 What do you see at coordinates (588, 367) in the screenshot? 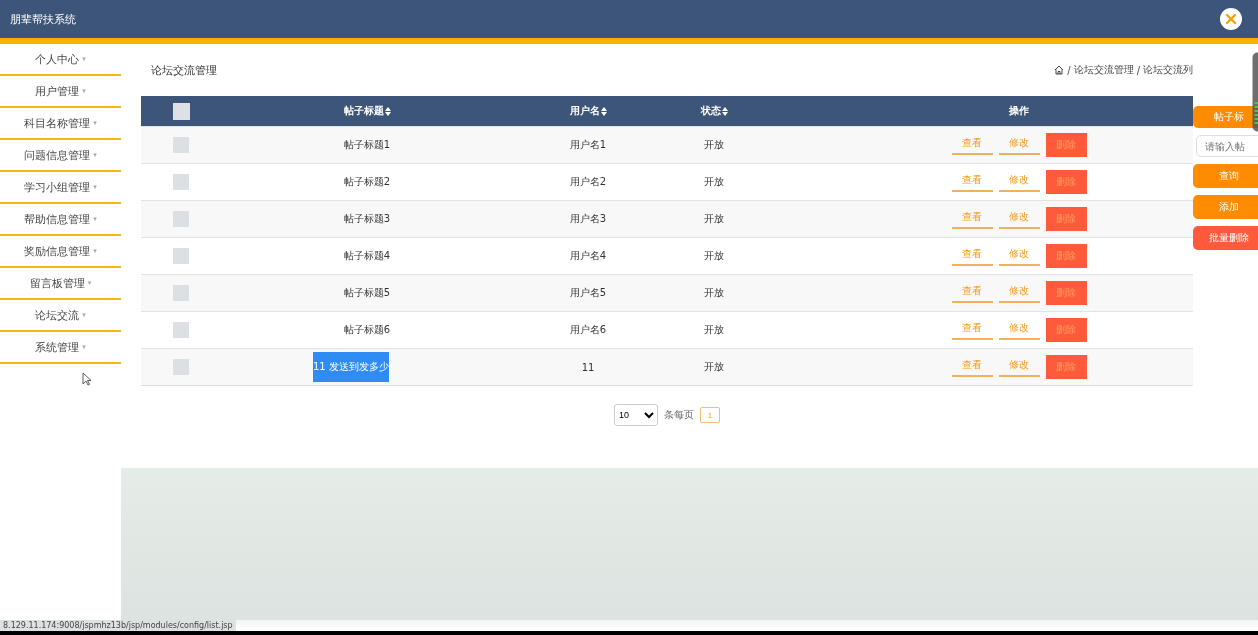
I see `table-cell-text: 11` at bounding box center [588, 367].